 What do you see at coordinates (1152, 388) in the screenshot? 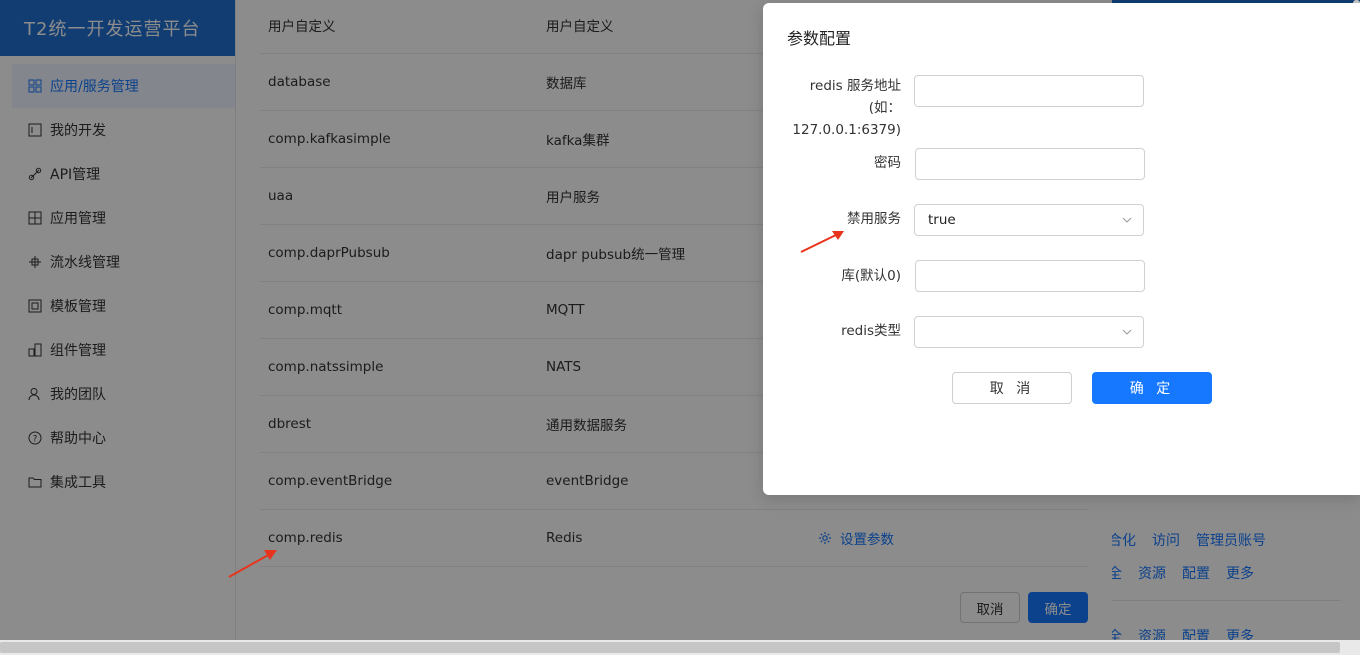
I see `modal-confirm-button: 确 定` at bounding box center [1152, 388].